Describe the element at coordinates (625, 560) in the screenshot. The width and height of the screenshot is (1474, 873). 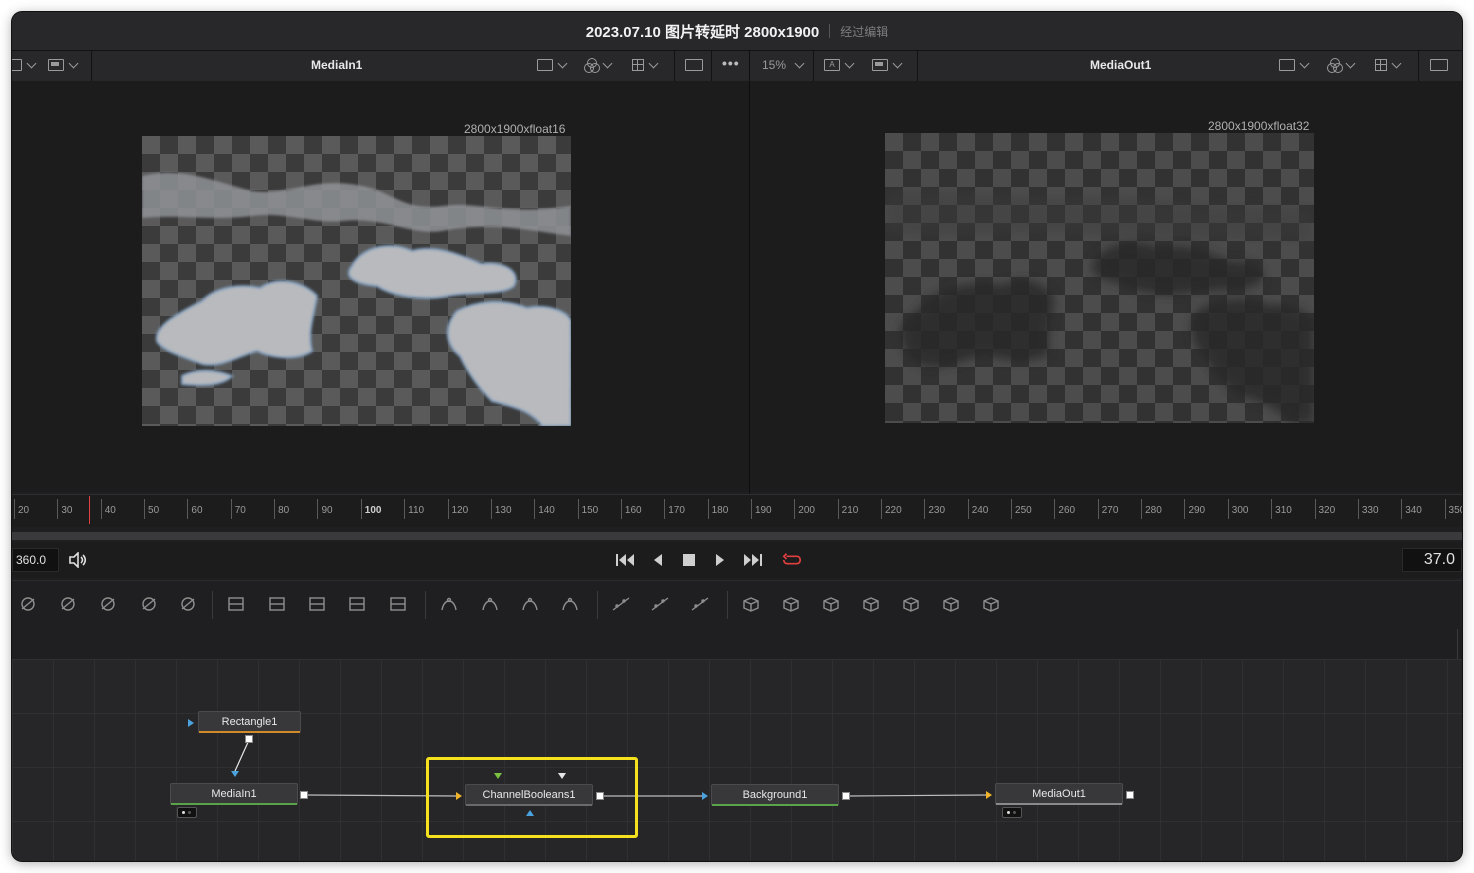
I see `go-to-start-button` at that location.